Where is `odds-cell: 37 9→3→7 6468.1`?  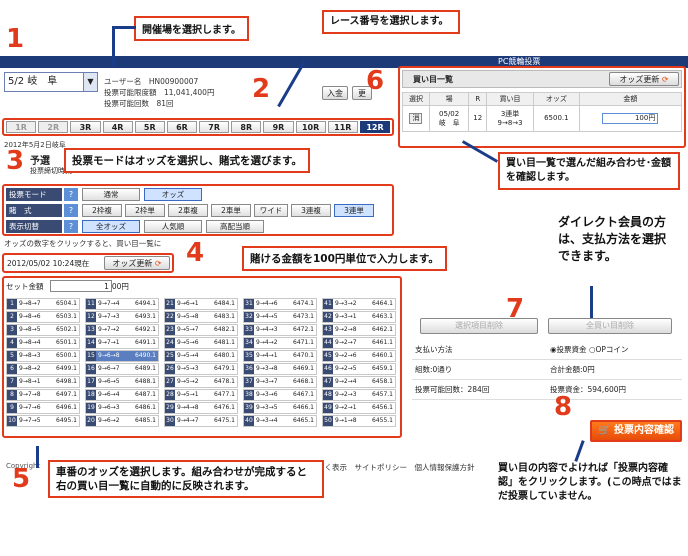 odds-cell: 37 9→3→7 6468.1 is located at coordinates (280, 382).